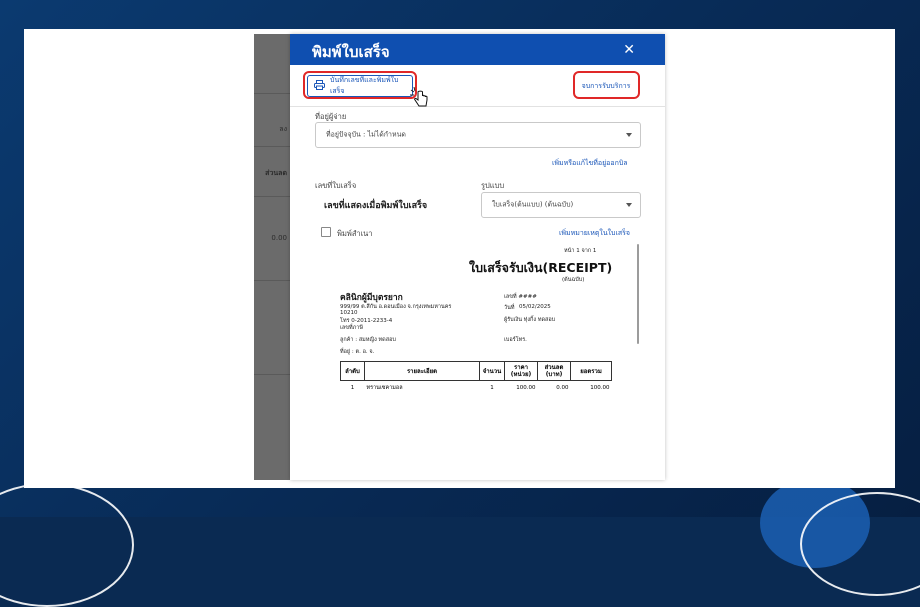 Image resolution: width=920 pixels, height=607 pixels. Describe the element at coordinates (349, 313) in the screenshot. I see `clinic-postcode: 10210` at that location.